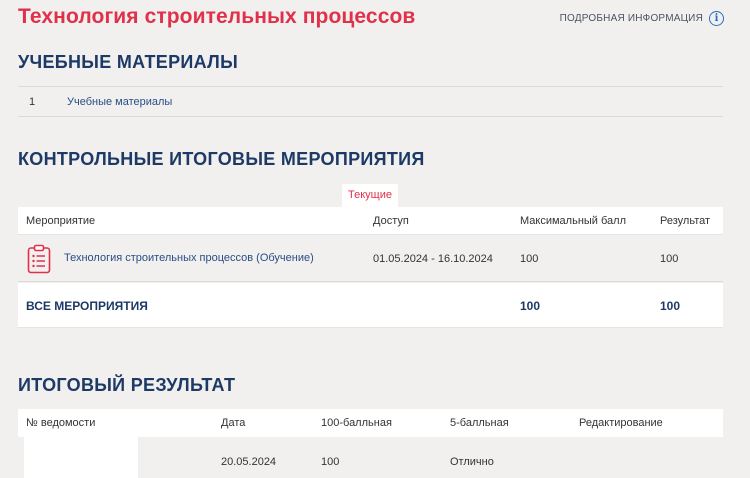 The height and width of the screenshot is (478, 750). Describe the element at coordinates (573, 221) in the screenshot. I see `column-header-max-score: Максимальный балл` at that location.